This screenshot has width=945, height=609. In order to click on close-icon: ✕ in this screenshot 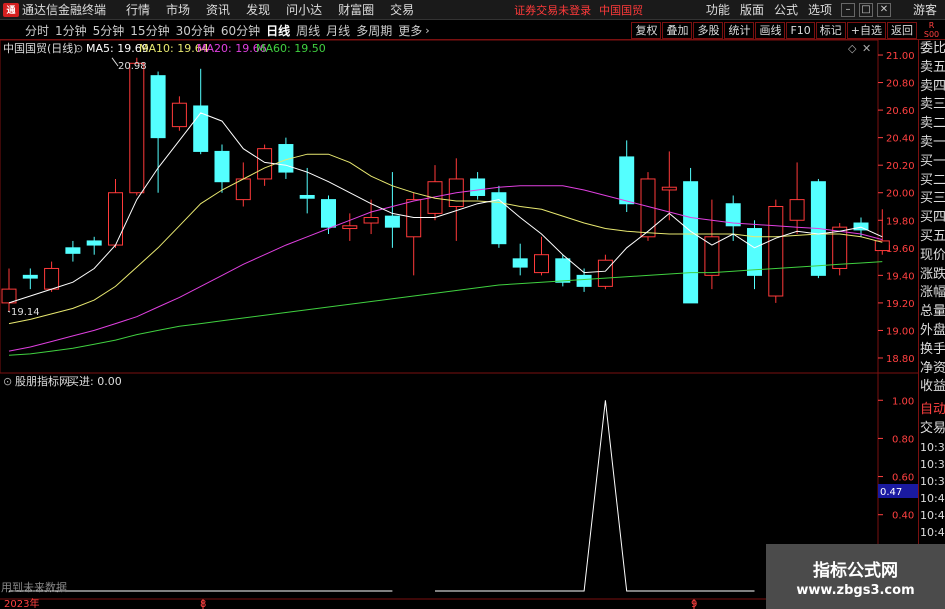, I will do `click(883, 9)`.